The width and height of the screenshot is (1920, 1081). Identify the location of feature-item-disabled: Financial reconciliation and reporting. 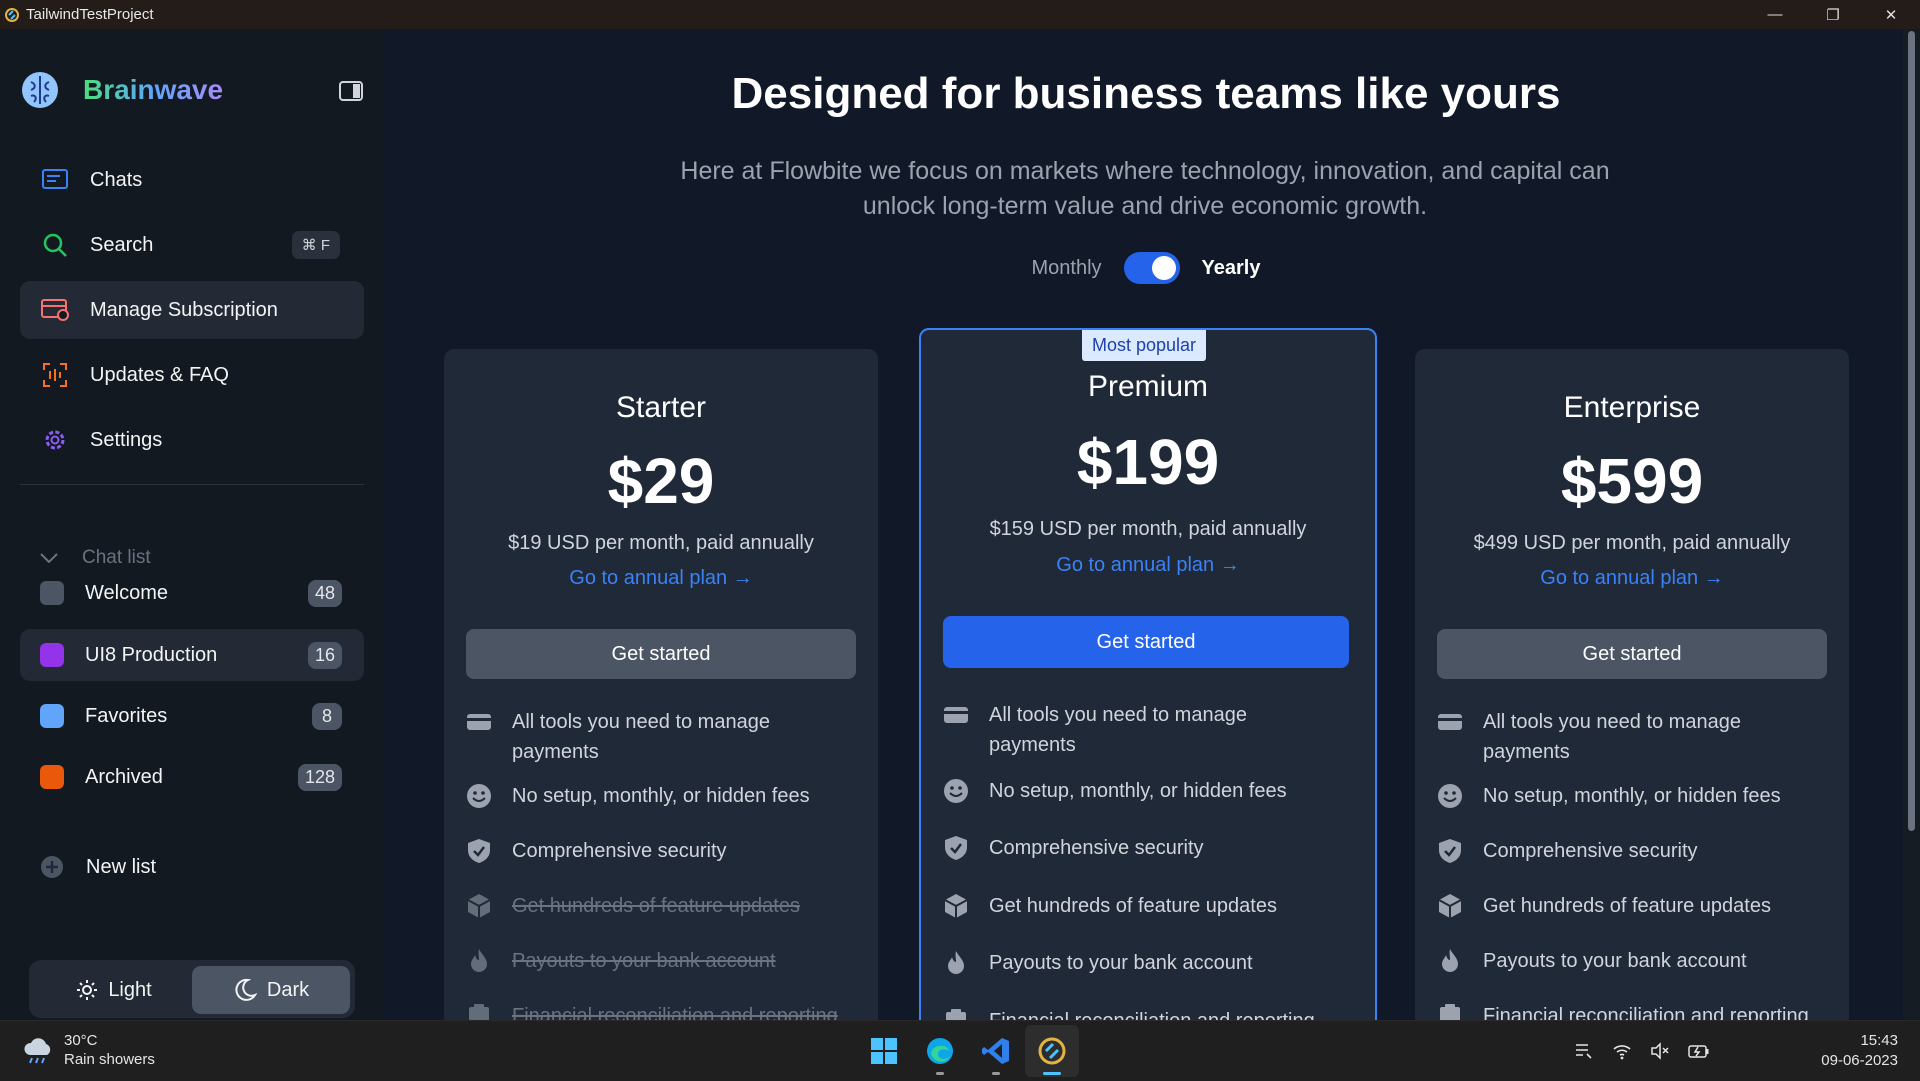
(652, 1010).